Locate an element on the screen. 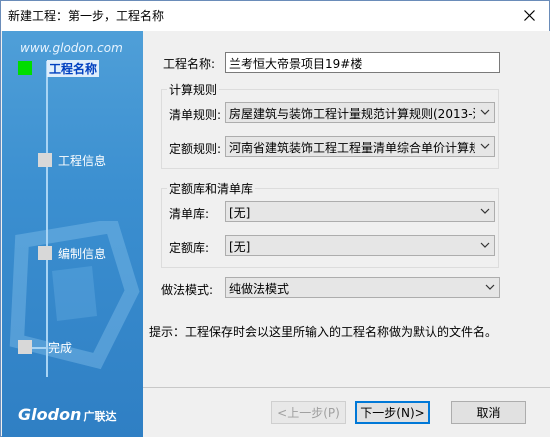 The width and height of the screenshot is (550, 437). bill-rule-label: 清单规则: is located at coordinates (195, 115).